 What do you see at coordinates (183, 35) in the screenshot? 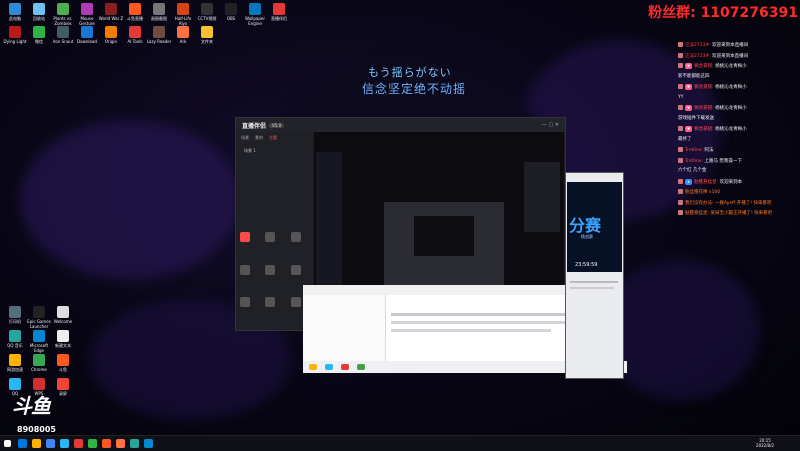
I see `desktop-icon: Ark` at bounding box center [183, 35].